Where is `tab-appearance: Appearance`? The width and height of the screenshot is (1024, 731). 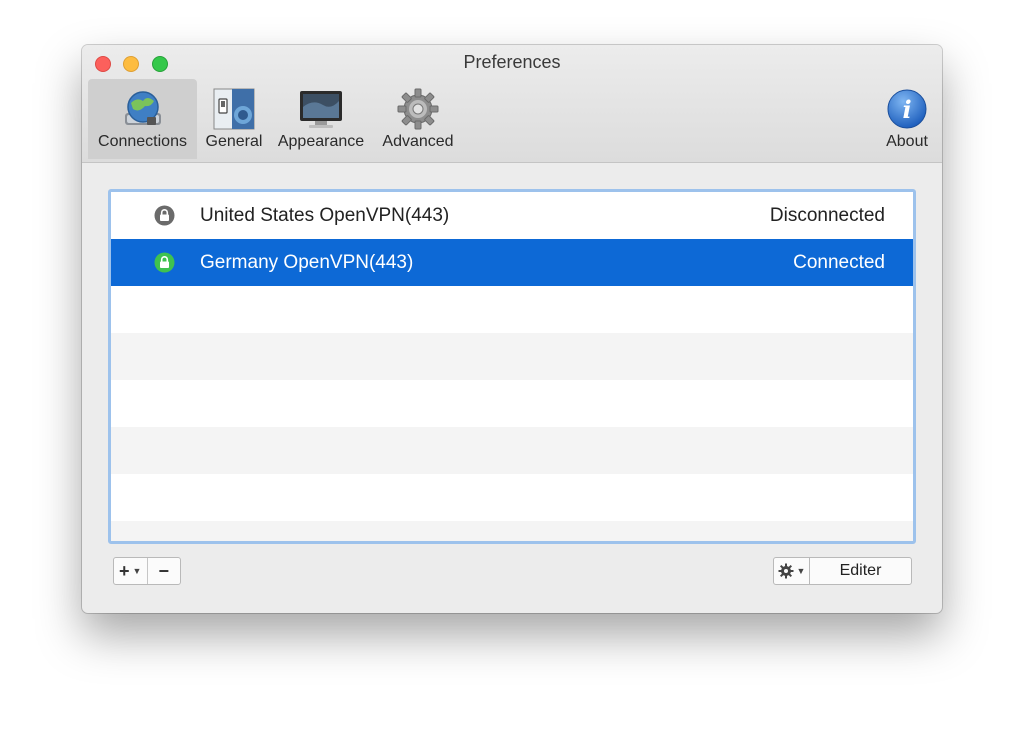
tab-appearance: Appearance is located at coordinates (321, 119).